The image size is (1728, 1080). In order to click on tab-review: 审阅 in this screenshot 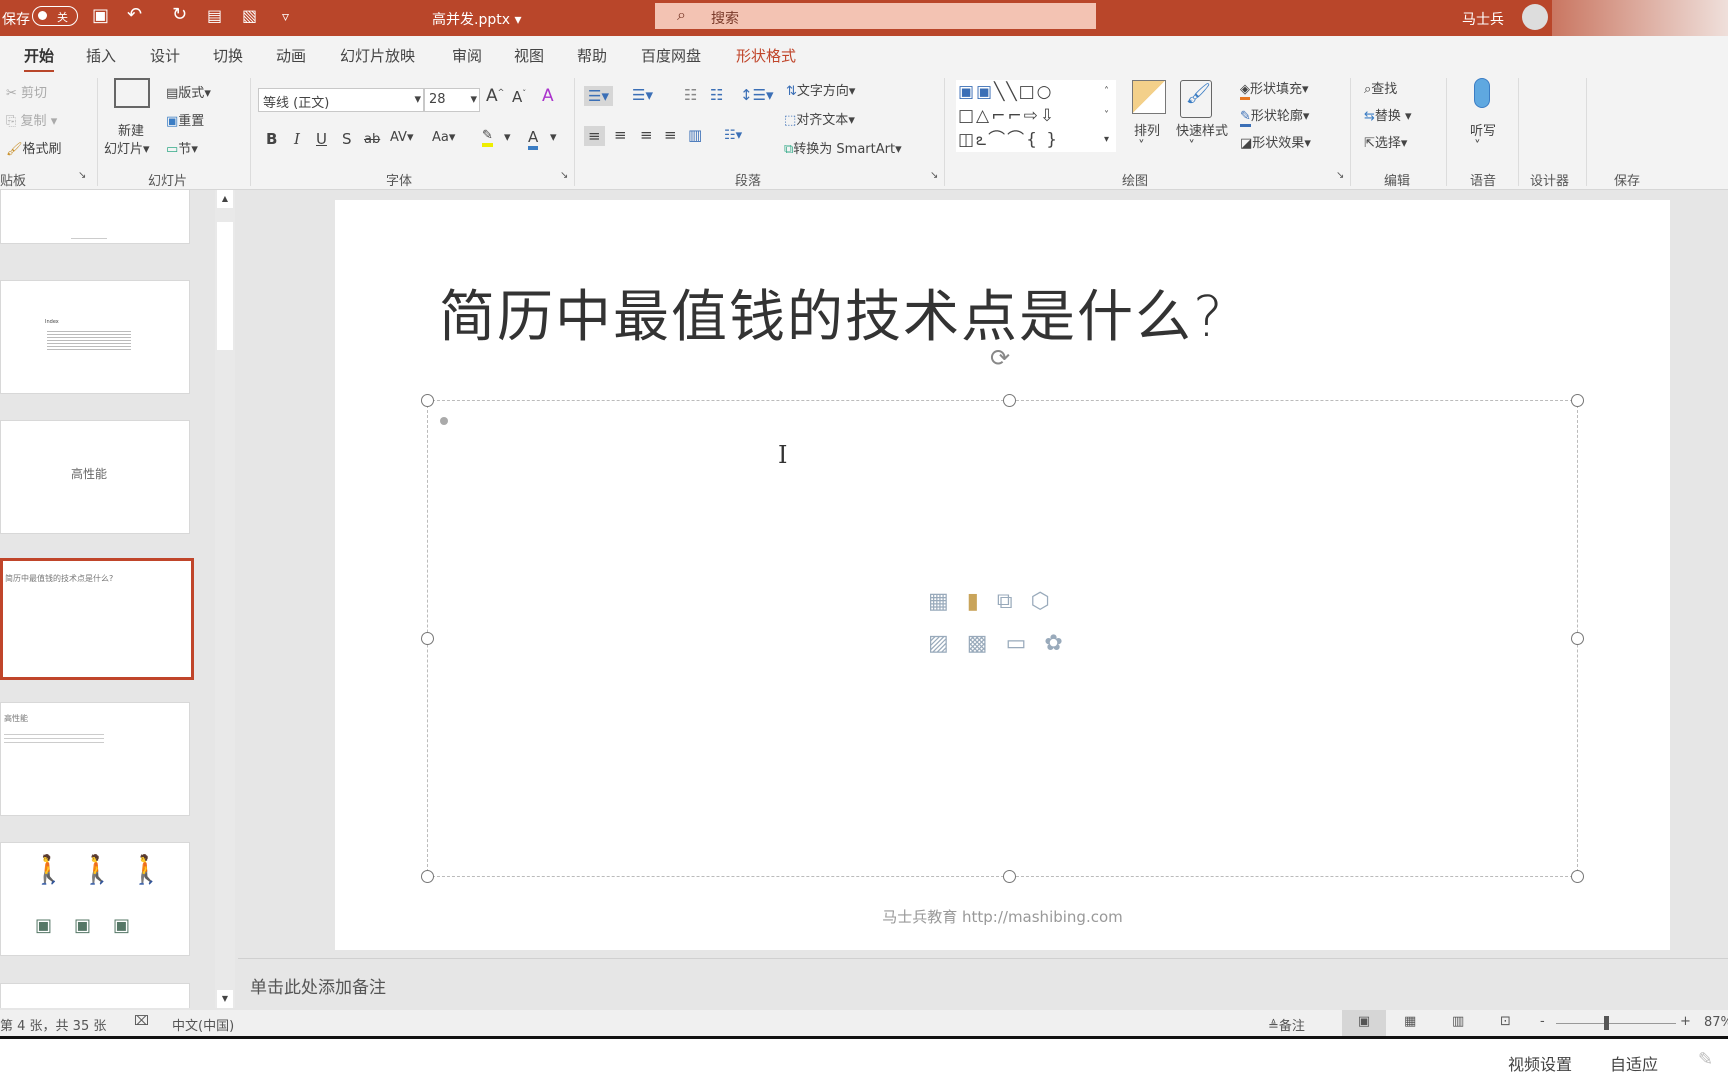, I will do `click(467, 55)`.